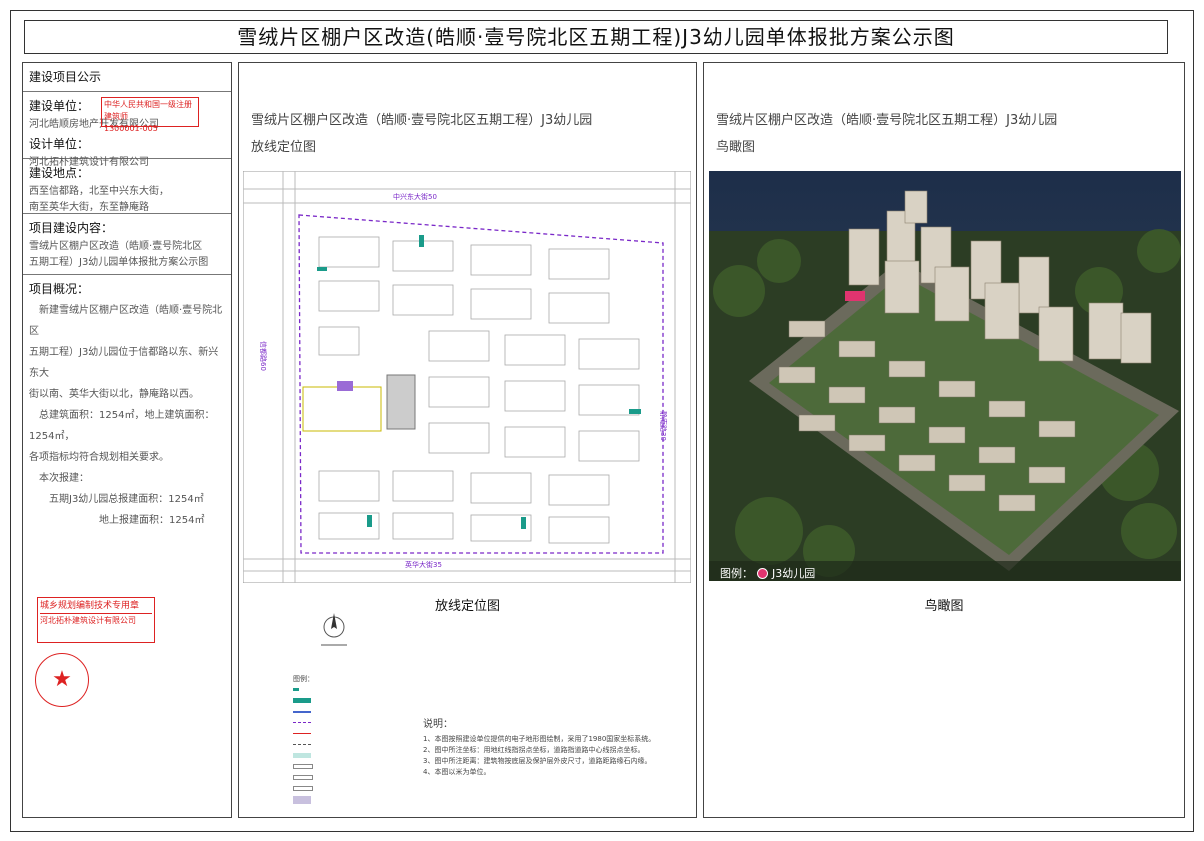  I want to click on aerial-legend: 图例： J3幼儿园, so click(767, 573).